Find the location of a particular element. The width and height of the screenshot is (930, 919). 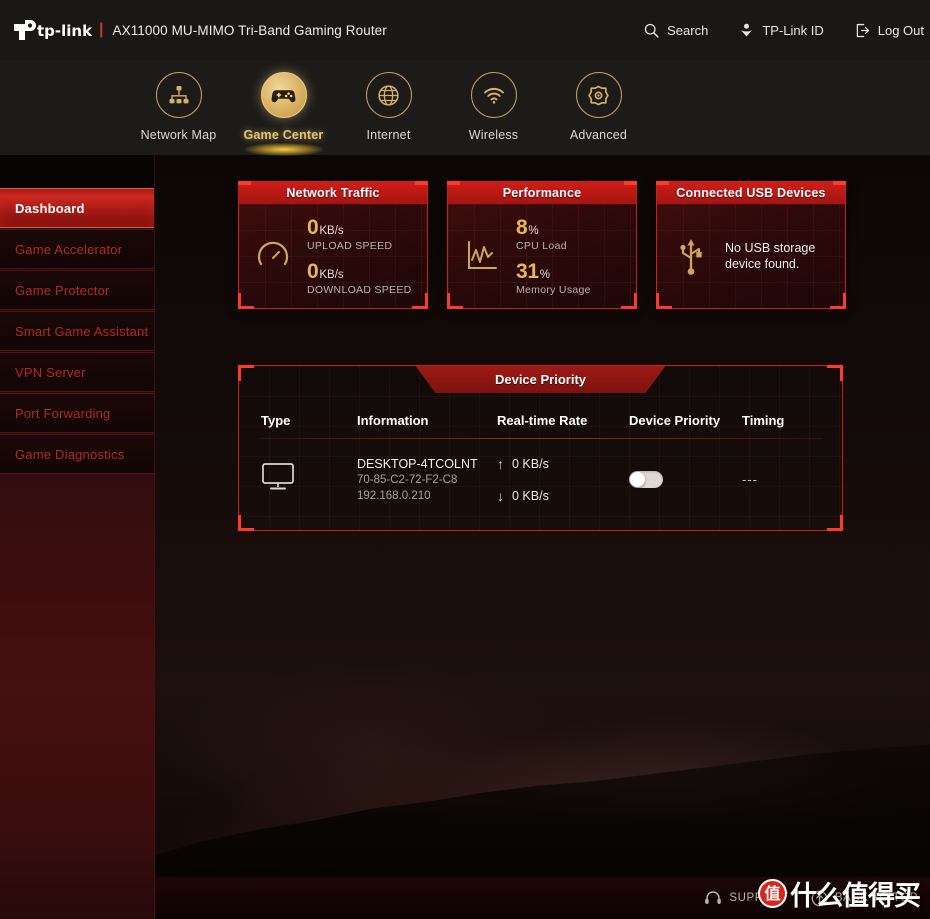

support-button: SUPPORT is located at coordinates (746, 898).